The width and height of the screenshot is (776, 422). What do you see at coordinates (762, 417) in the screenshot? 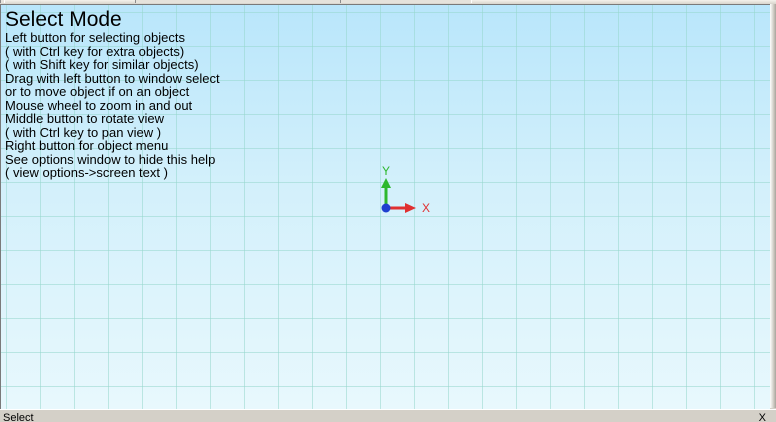
I see `status-close-button: X` at bounding box center [762, 417].